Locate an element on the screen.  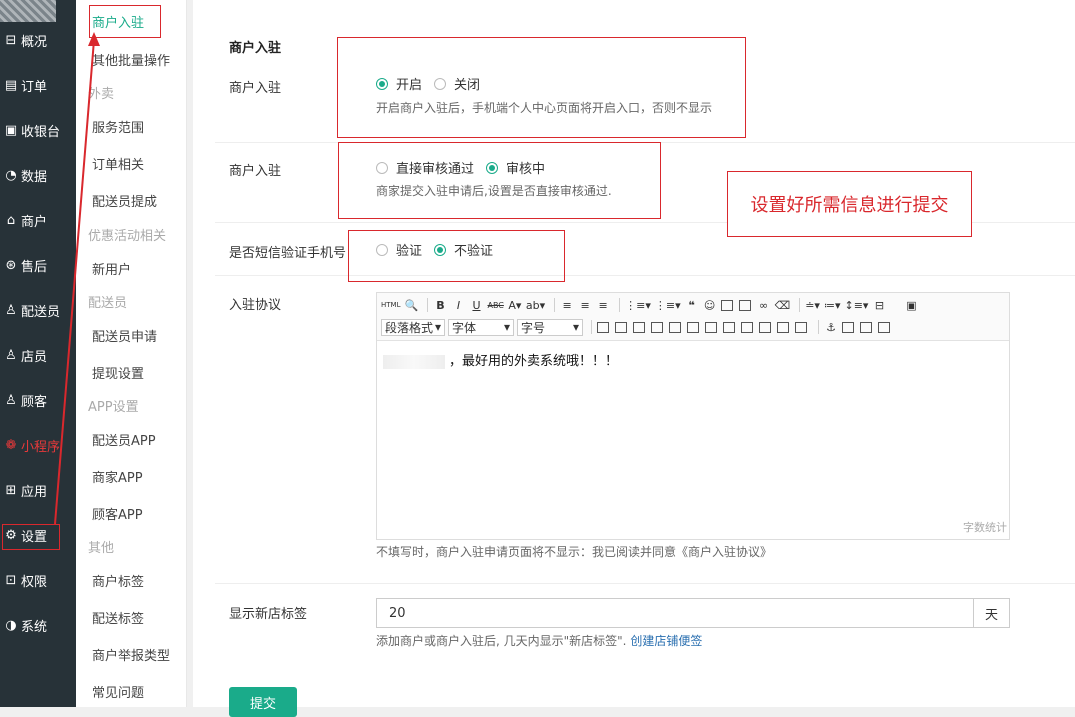
subnav-group-promotions: 优惠活动相关 is located at coordinates (127, 236).